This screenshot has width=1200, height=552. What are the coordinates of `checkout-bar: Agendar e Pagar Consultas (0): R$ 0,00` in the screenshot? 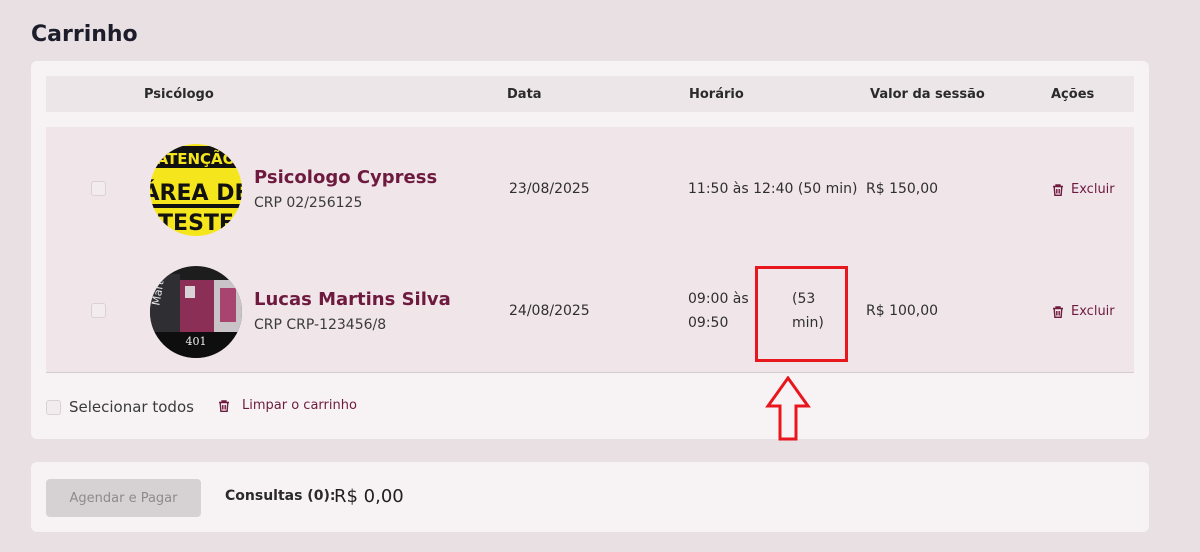 It's located at (590, 497).